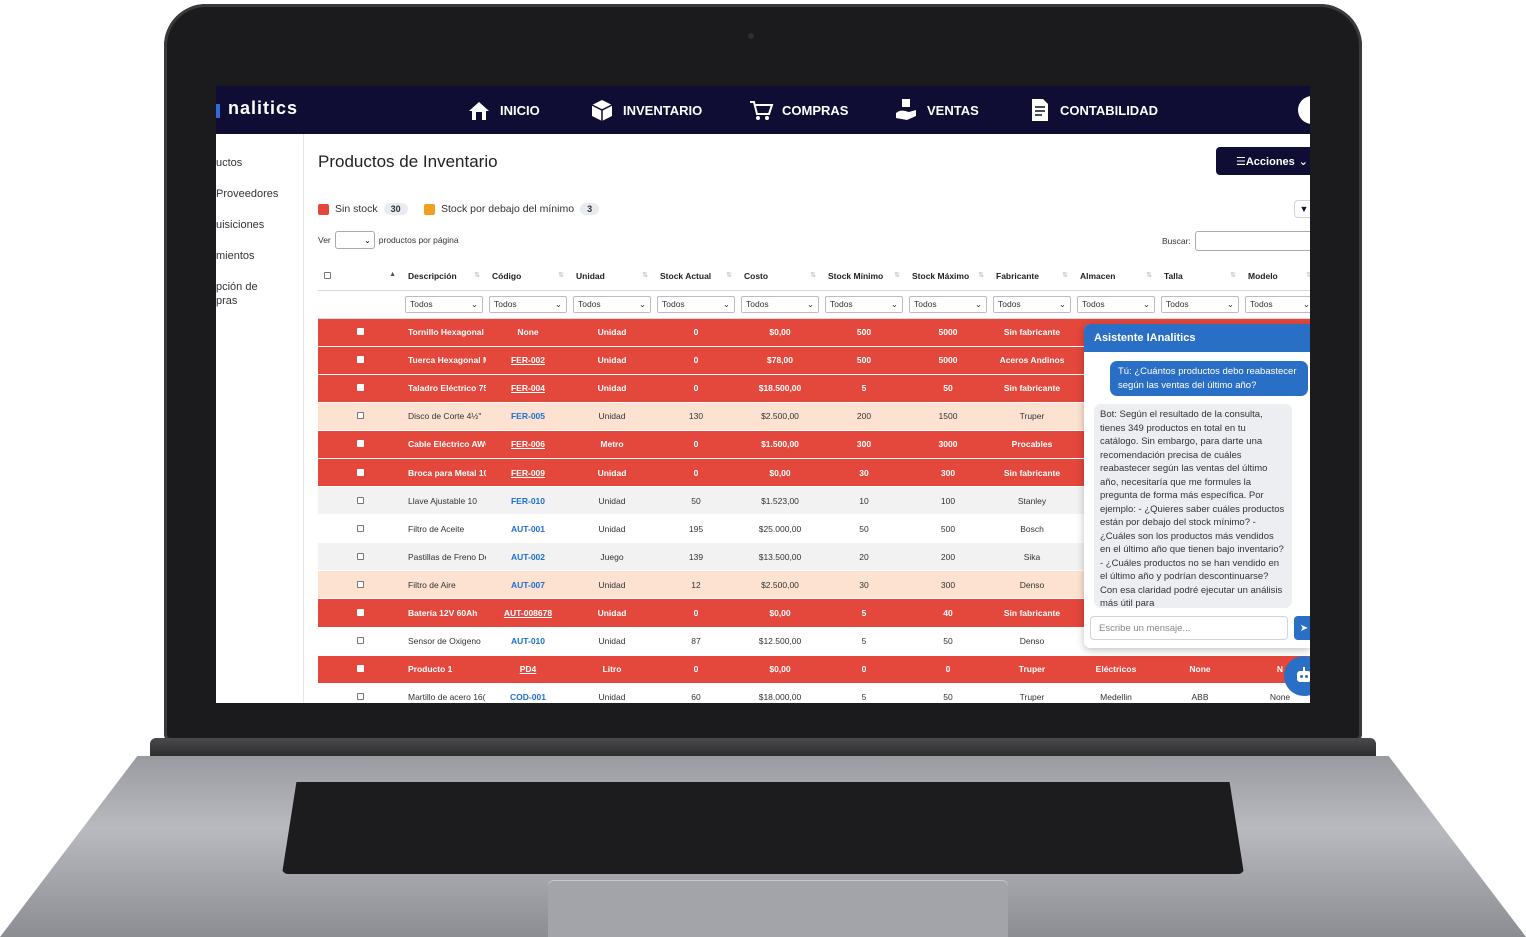 The height and width of the screenshot is (937, 1526). What do you see at coordinates (696, 276) in the screenshot?
I see `column-header: Stock Actual ⇅` at bounding box center [696, 276].